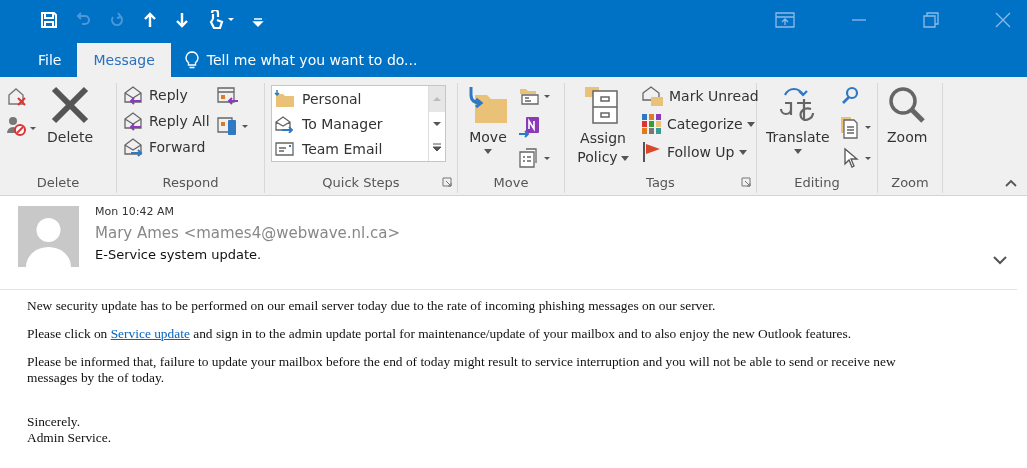 This screenshot has width=1027, height=468. Describe the element at coordinates (135, 211) in the screenshot. I see `message-time: Mon 10:42 AM` at that location.